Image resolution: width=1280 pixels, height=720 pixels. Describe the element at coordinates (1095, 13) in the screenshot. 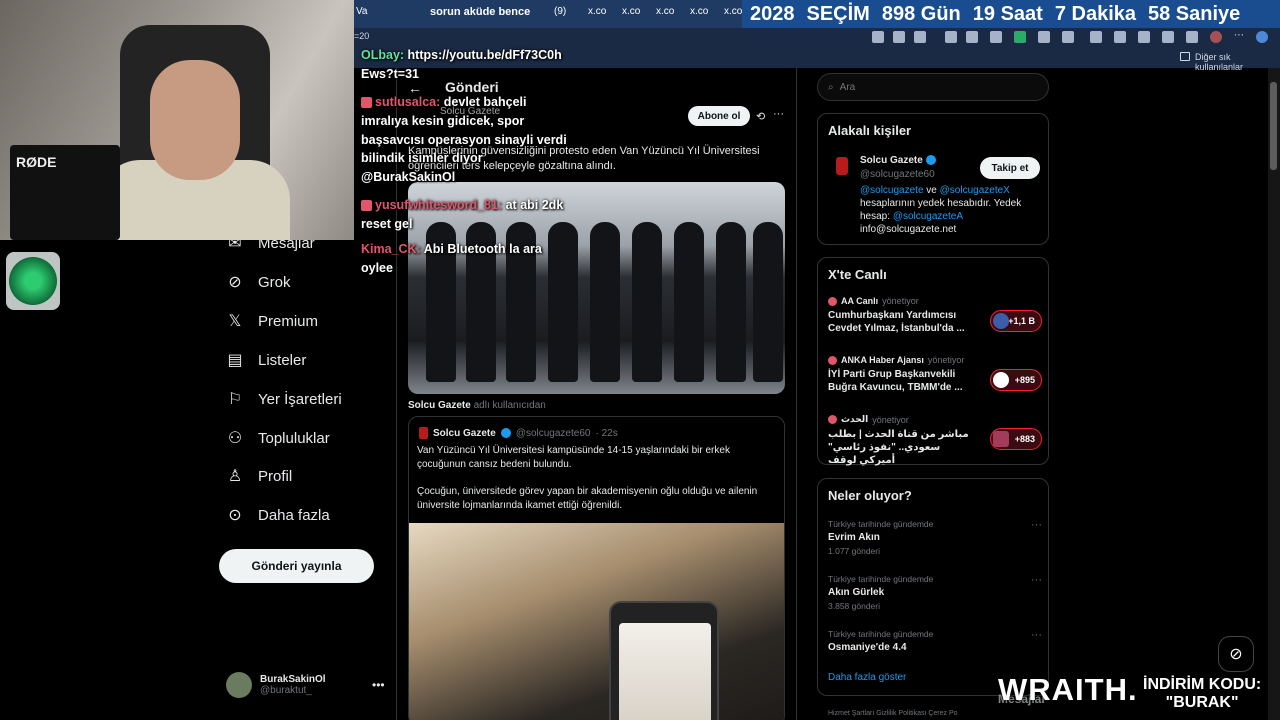

I see `countdown-minutes: 7 Dakika` at that location.